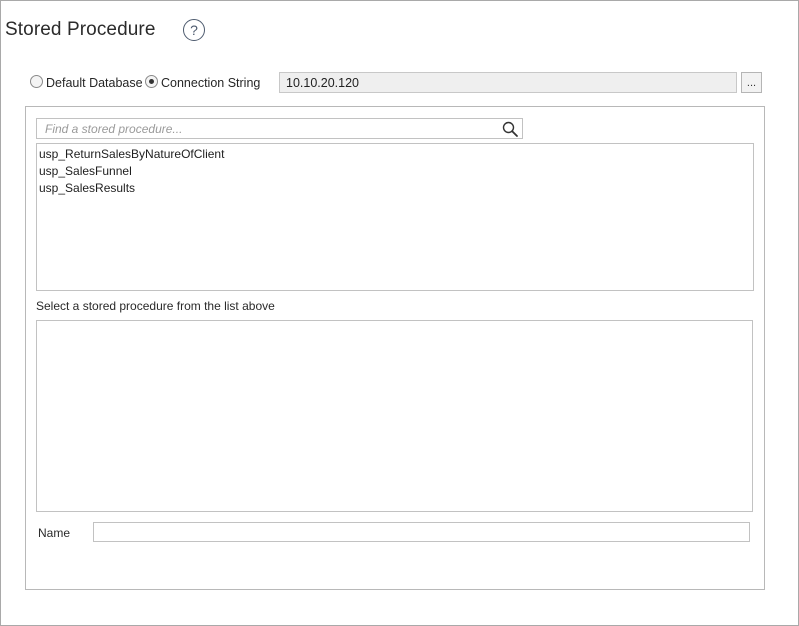  I want to click on name-label: Name, so click(54, 533).